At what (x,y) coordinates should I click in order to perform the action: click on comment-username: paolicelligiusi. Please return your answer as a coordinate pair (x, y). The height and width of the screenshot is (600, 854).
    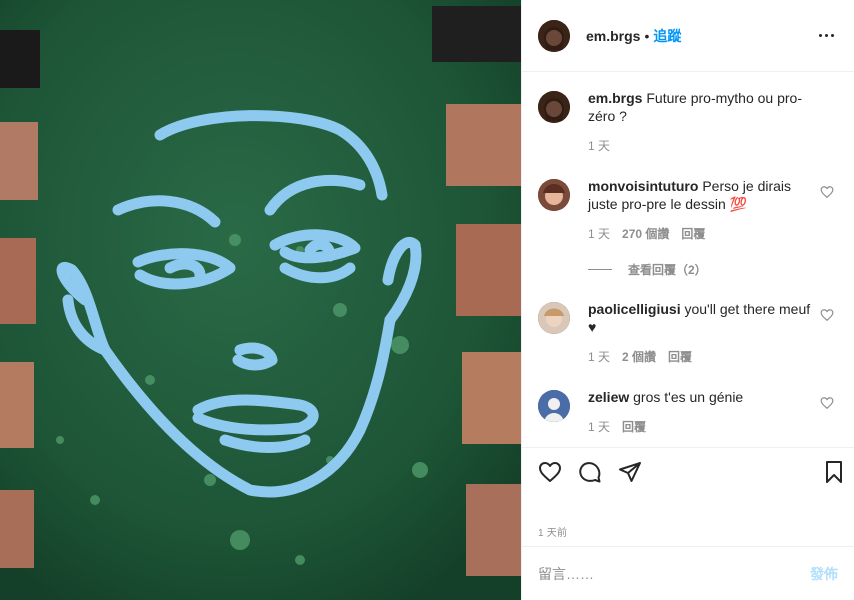
    Looking at the image, I should click on (634, 309).